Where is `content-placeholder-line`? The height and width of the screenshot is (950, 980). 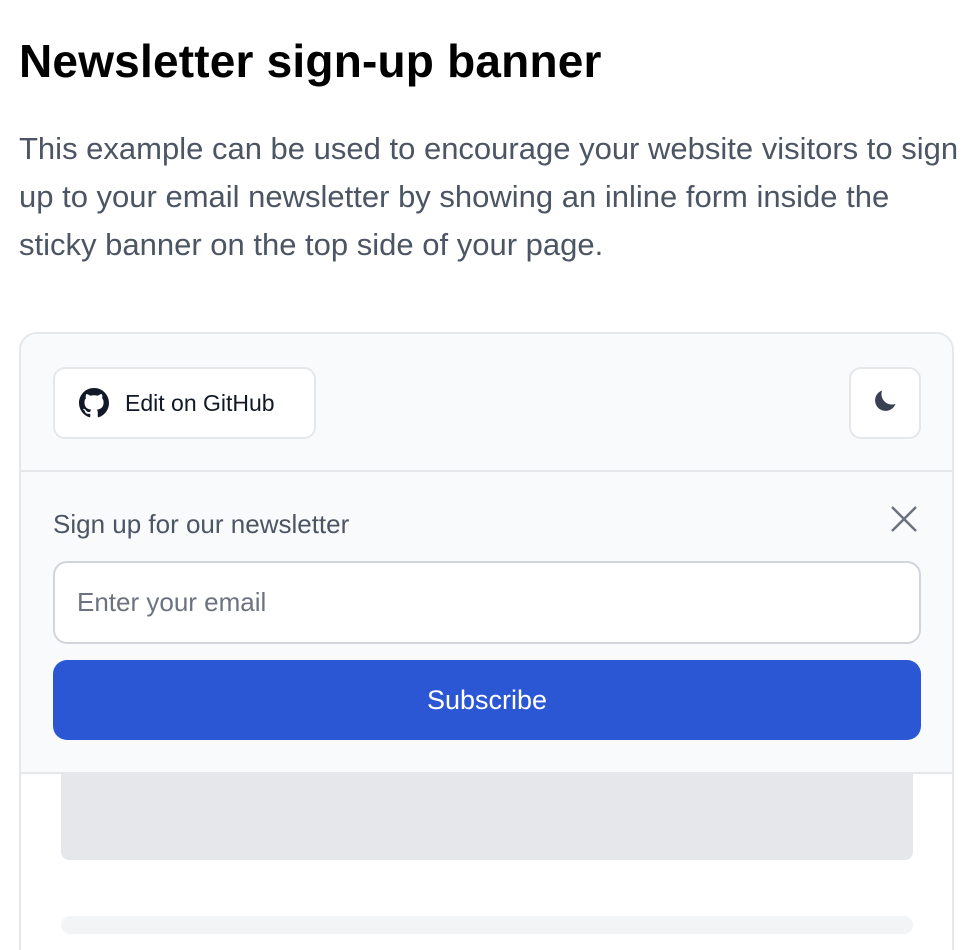 content-placeholder-line is located at coordinates (487, 925).